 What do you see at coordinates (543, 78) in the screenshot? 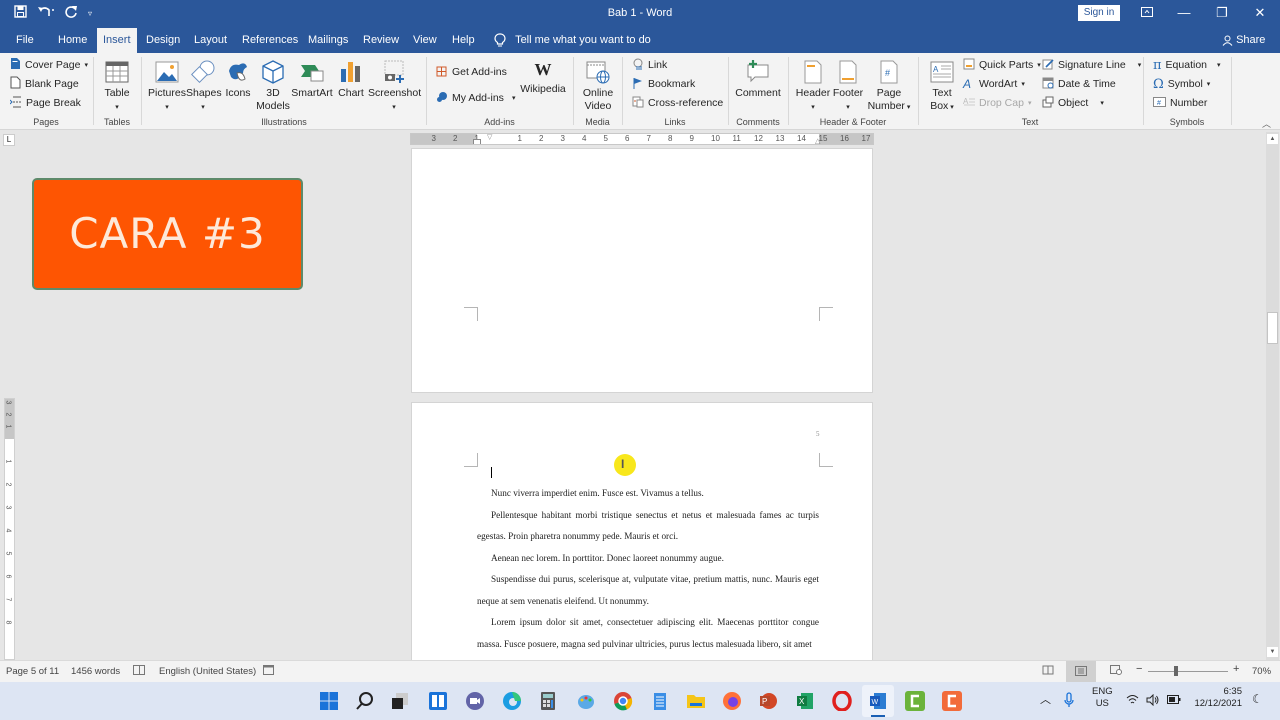
I see `wikipedia-button: W Wikipedia` at bounding box center [543, 78].